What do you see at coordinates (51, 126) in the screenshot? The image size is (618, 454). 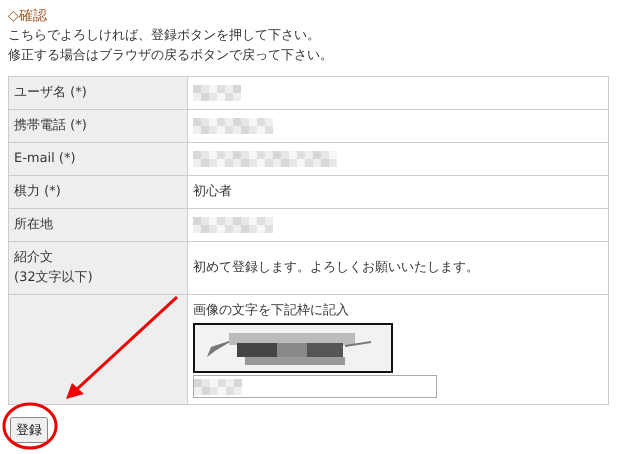 I see `field-label: 携帯電話 (*)` at bounding box center [51, 126].